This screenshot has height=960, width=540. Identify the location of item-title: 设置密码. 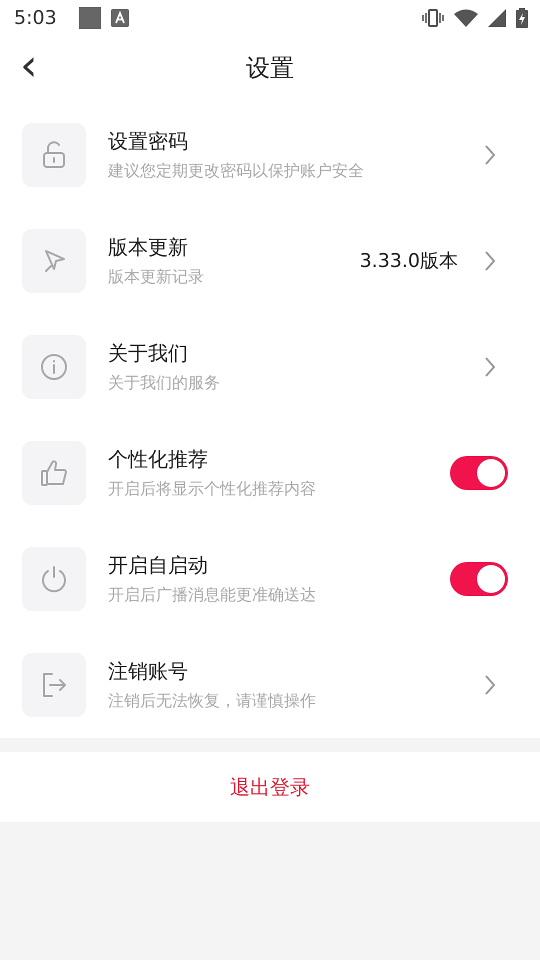
(148, 141).